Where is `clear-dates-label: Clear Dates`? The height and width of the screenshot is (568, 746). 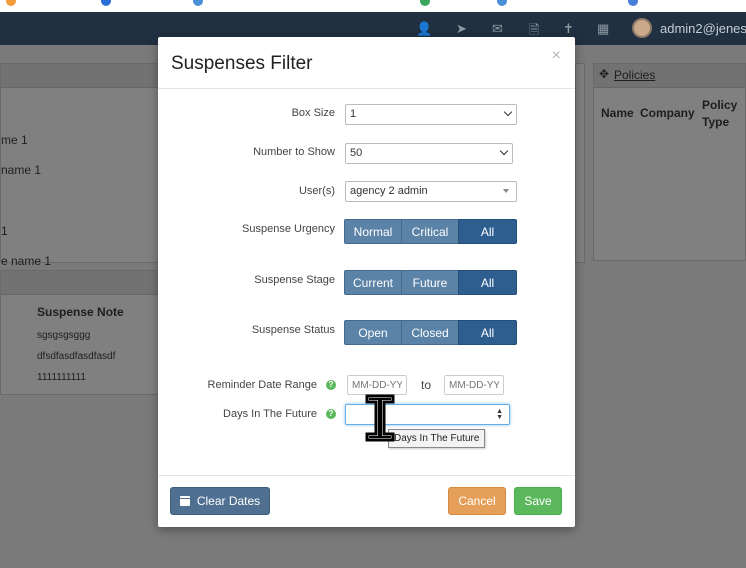
clear-dates-label: Clear Dates is located at coordinates (228, 501).